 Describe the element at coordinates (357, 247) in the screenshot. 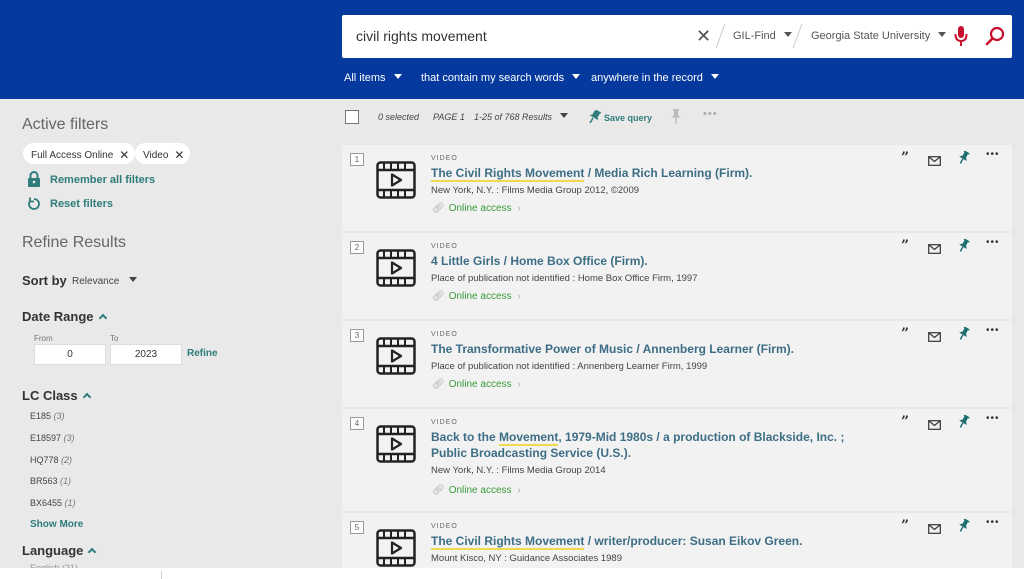

I see `result-number: 2` at that location.